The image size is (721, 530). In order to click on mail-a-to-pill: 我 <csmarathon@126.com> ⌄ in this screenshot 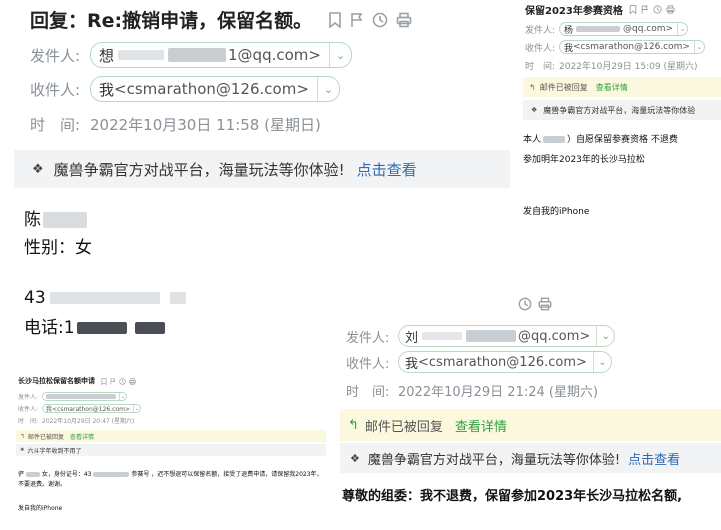, I will do `click(215, 89)`.